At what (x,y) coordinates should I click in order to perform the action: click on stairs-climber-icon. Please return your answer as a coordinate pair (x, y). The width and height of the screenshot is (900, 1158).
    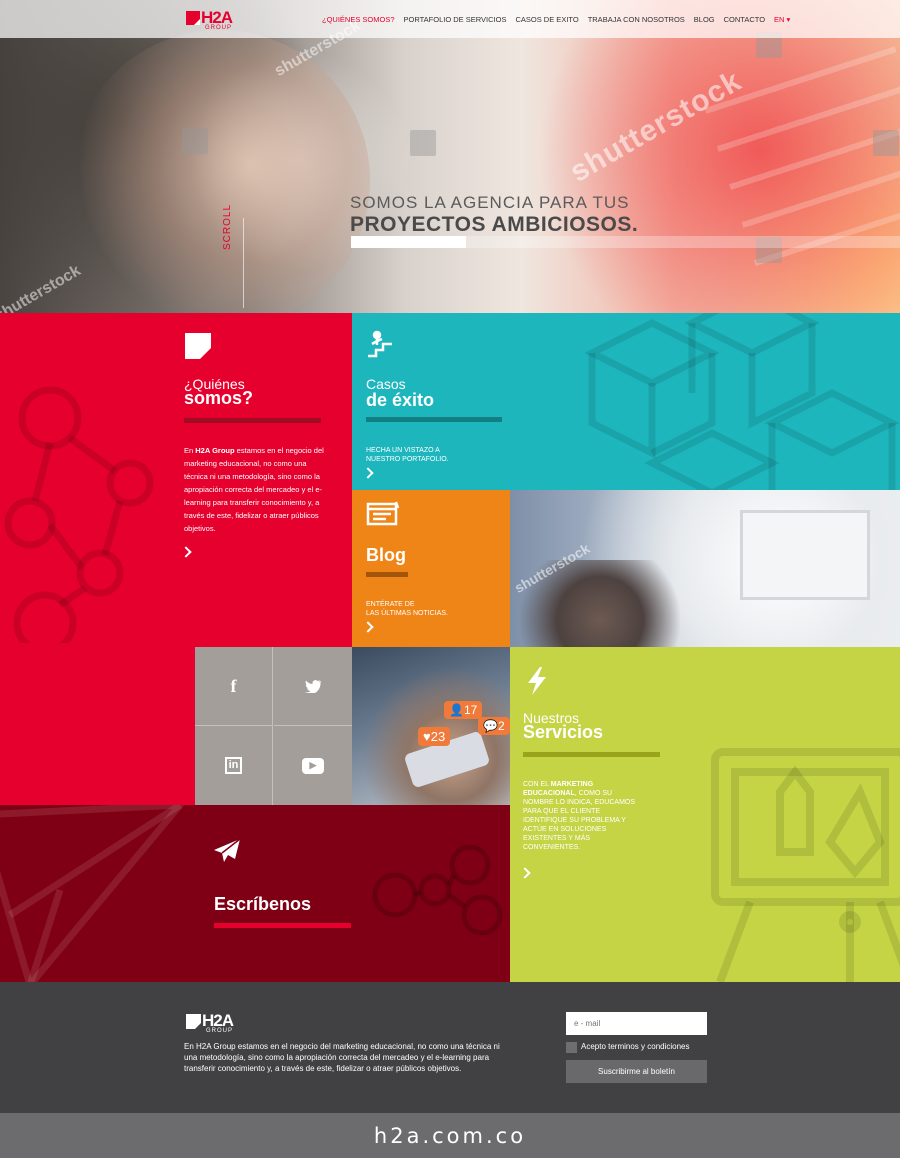
    Looking at the image, I should click on (380, 344).